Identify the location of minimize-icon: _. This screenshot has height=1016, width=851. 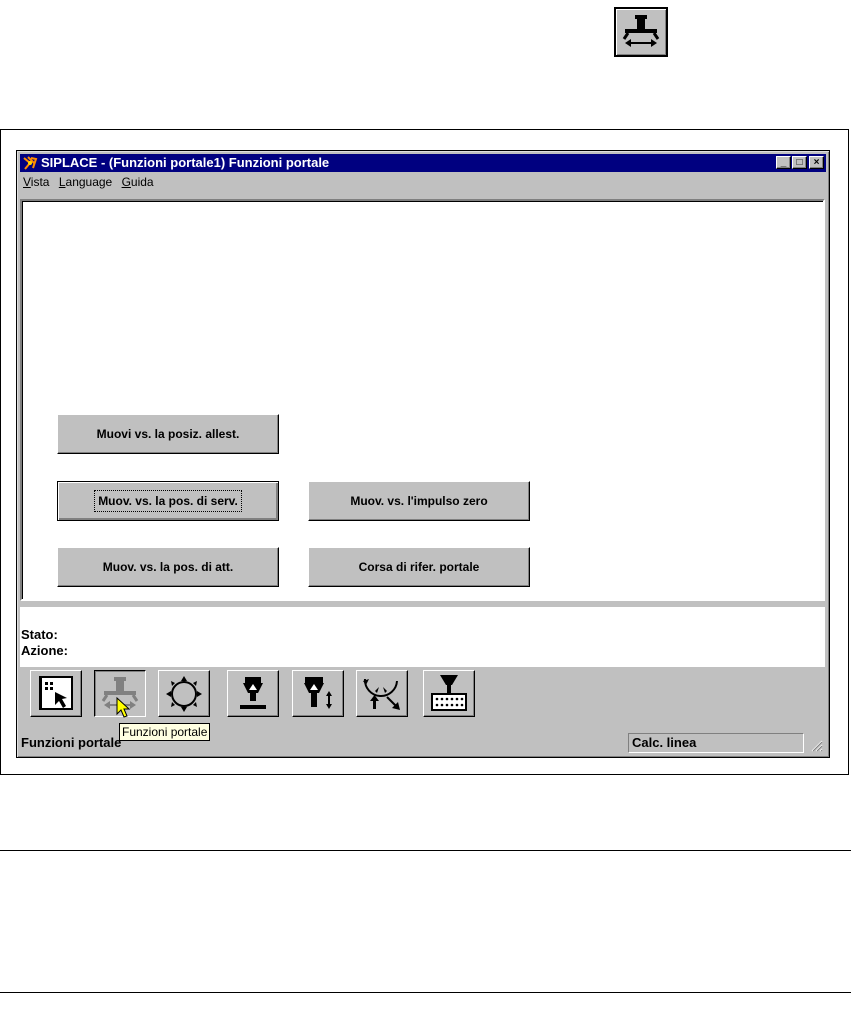
(783, 162).